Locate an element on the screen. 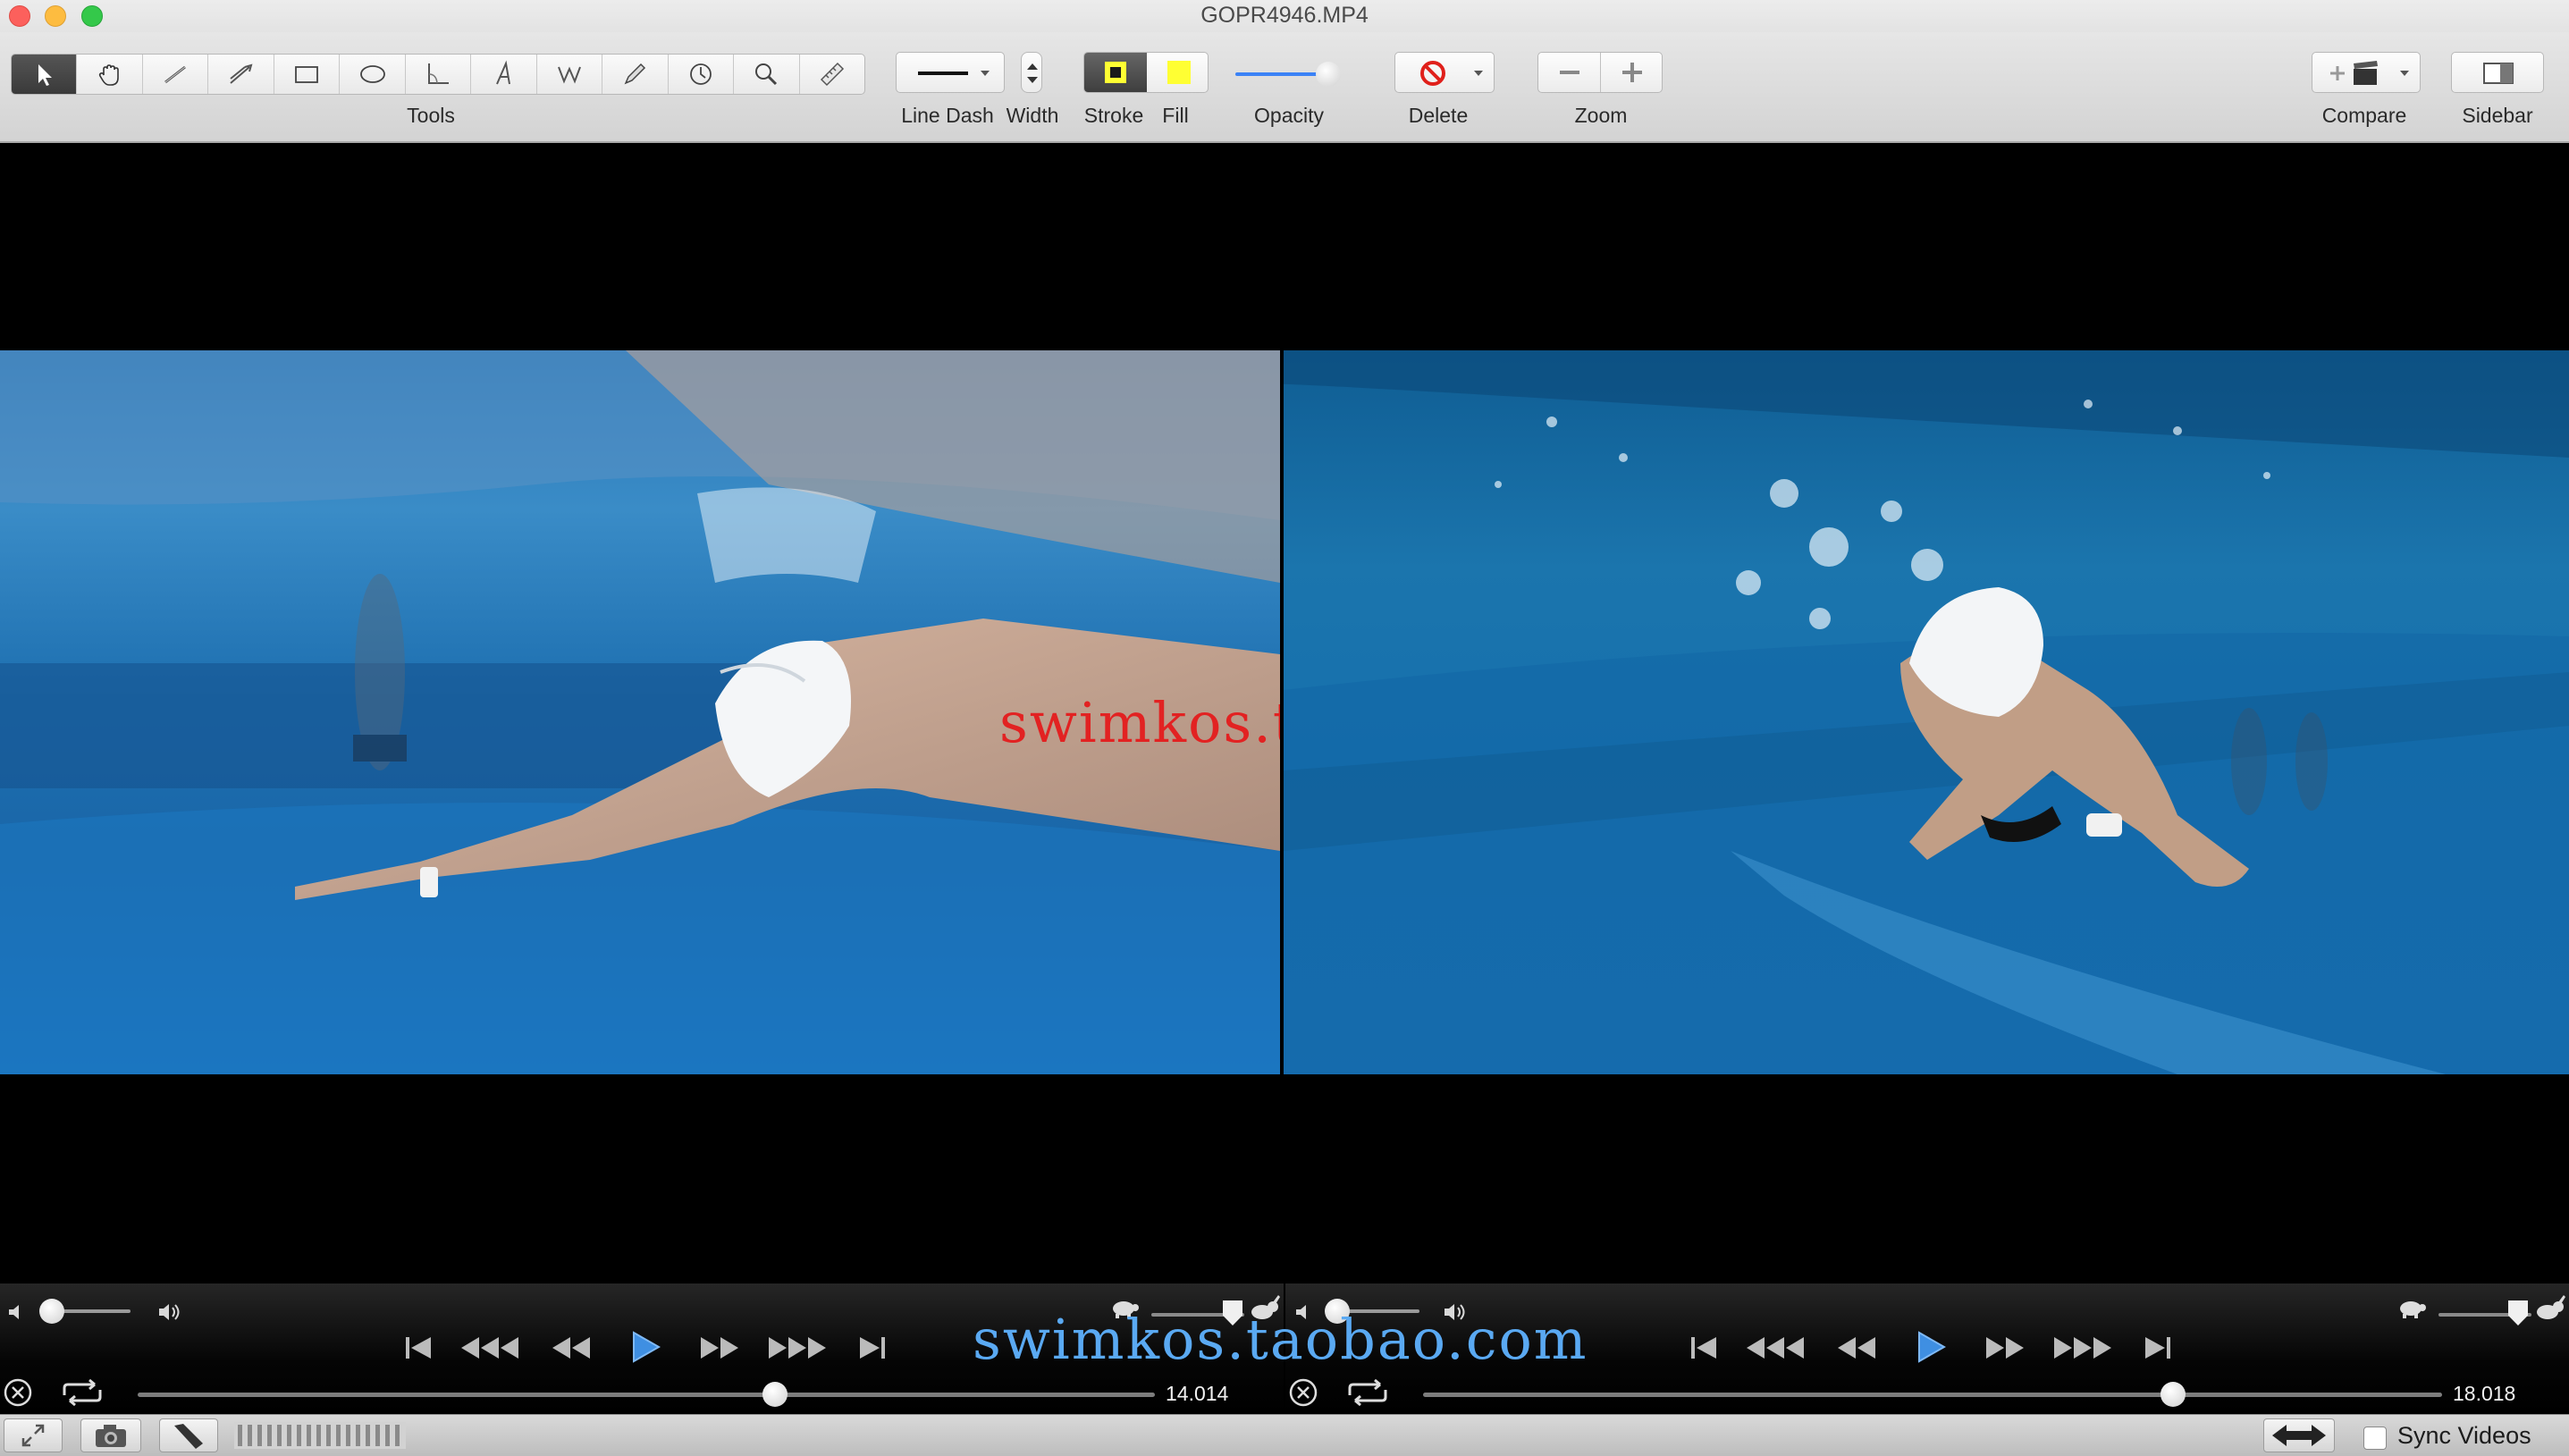 Image resolution: width=2569 pixels, height=1456 pixels. angle-icon is located at coordinates (439, 75).